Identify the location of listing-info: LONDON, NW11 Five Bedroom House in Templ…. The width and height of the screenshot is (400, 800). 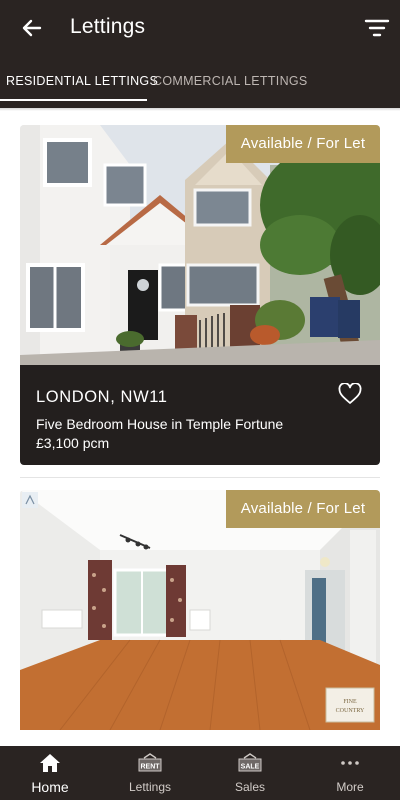
(200, 415).